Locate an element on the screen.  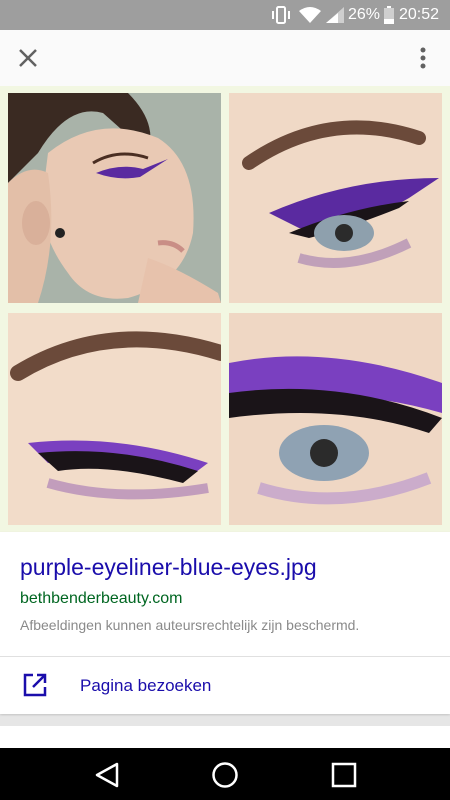
more-vert-icon is located at coordinates (423, 58).